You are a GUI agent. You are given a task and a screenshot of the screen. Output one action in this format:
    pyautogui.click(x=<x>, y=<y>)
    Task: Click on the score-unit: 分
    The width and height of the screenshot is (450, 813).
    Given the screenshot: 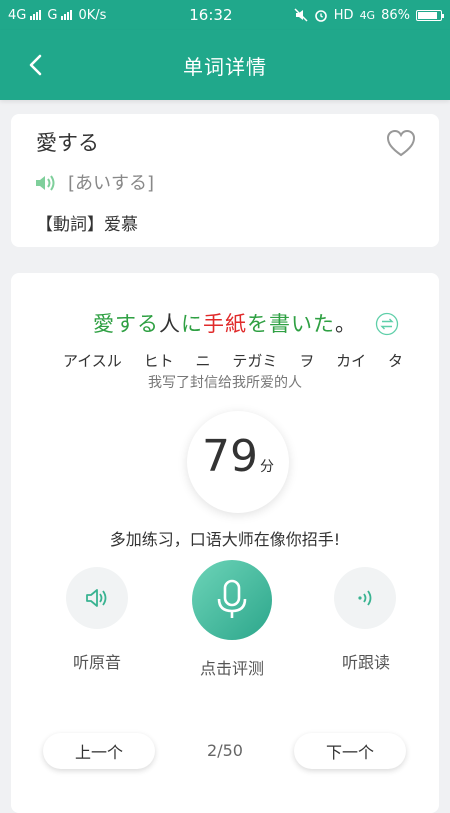 What is the action you would take?
    pyautogui.click(x=267, y=467)
    